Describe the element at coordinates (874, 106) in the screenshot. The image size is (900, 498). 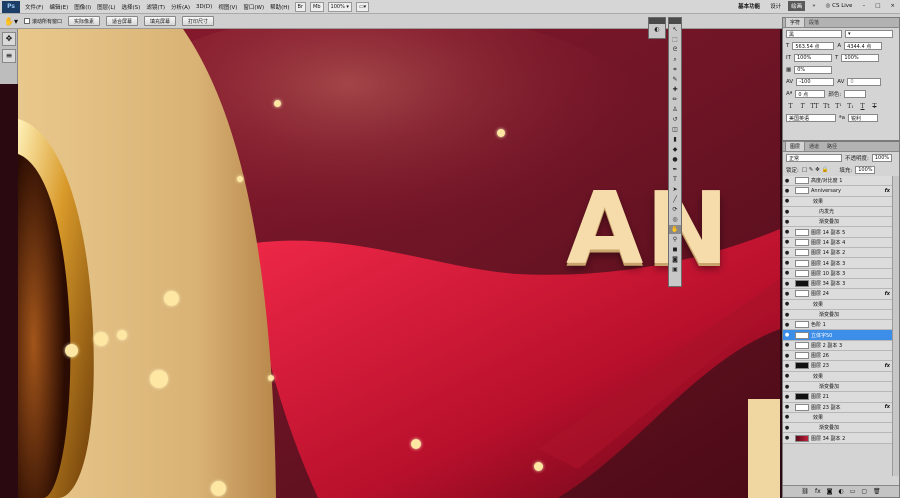
I see `strikethrough-button: T` at that location.